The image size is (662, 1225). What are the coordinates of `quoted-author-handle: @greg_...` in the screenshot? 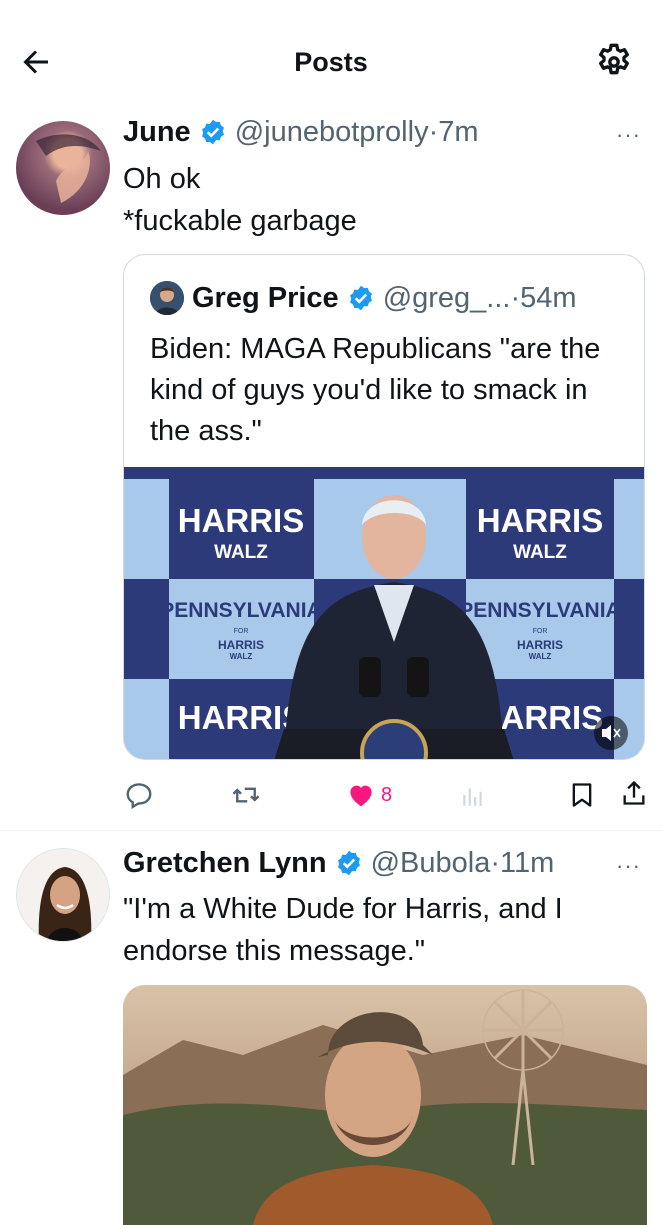 It's located at (446, 298).